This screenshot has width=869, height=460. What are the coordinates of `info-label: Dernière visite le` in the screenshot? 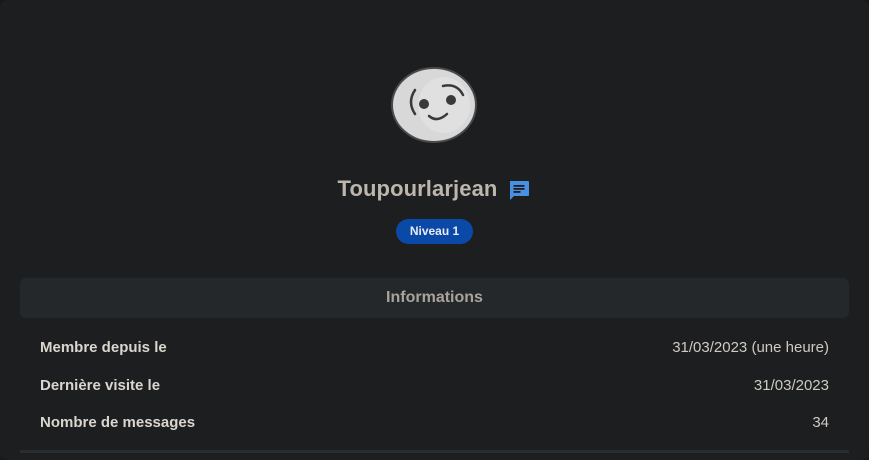 It's located at (100, 385).